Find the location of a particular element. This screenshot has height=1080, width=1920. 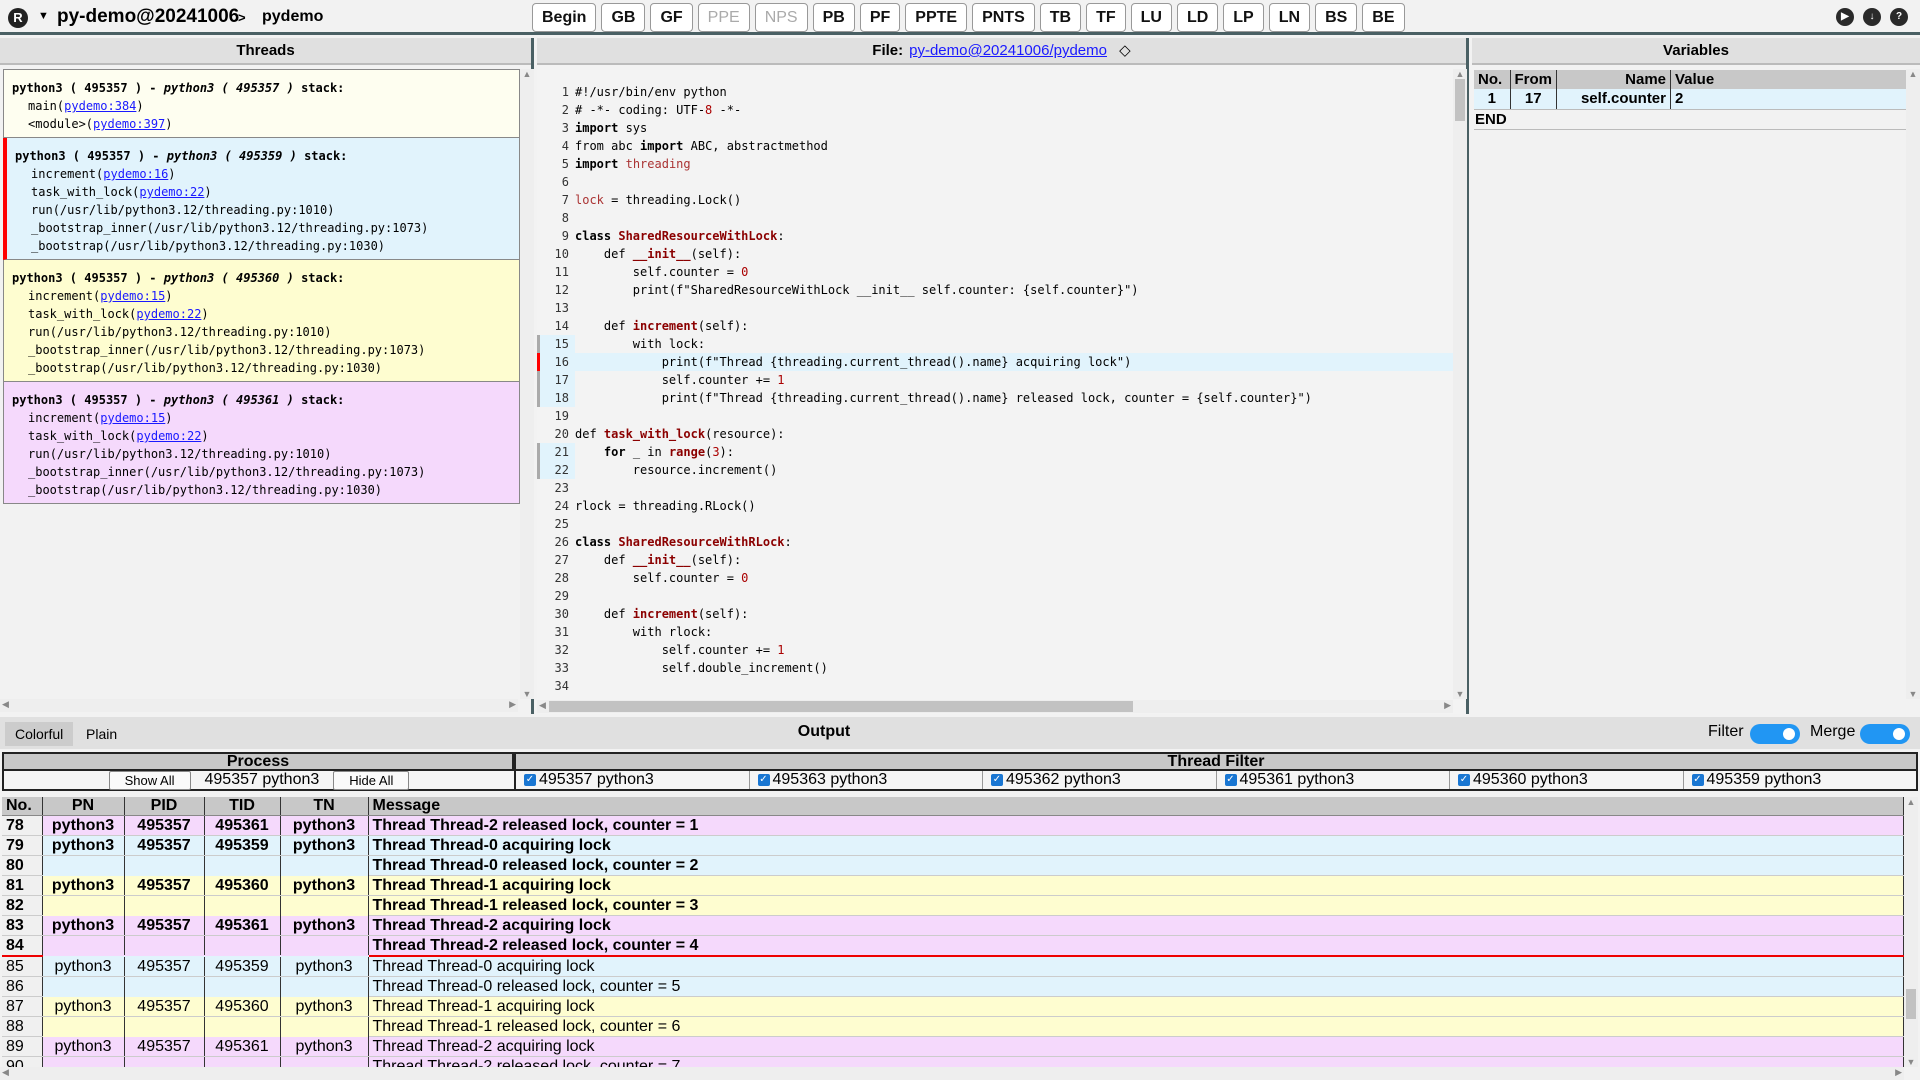

line-number: 28 is located at coordinates (556, 578).